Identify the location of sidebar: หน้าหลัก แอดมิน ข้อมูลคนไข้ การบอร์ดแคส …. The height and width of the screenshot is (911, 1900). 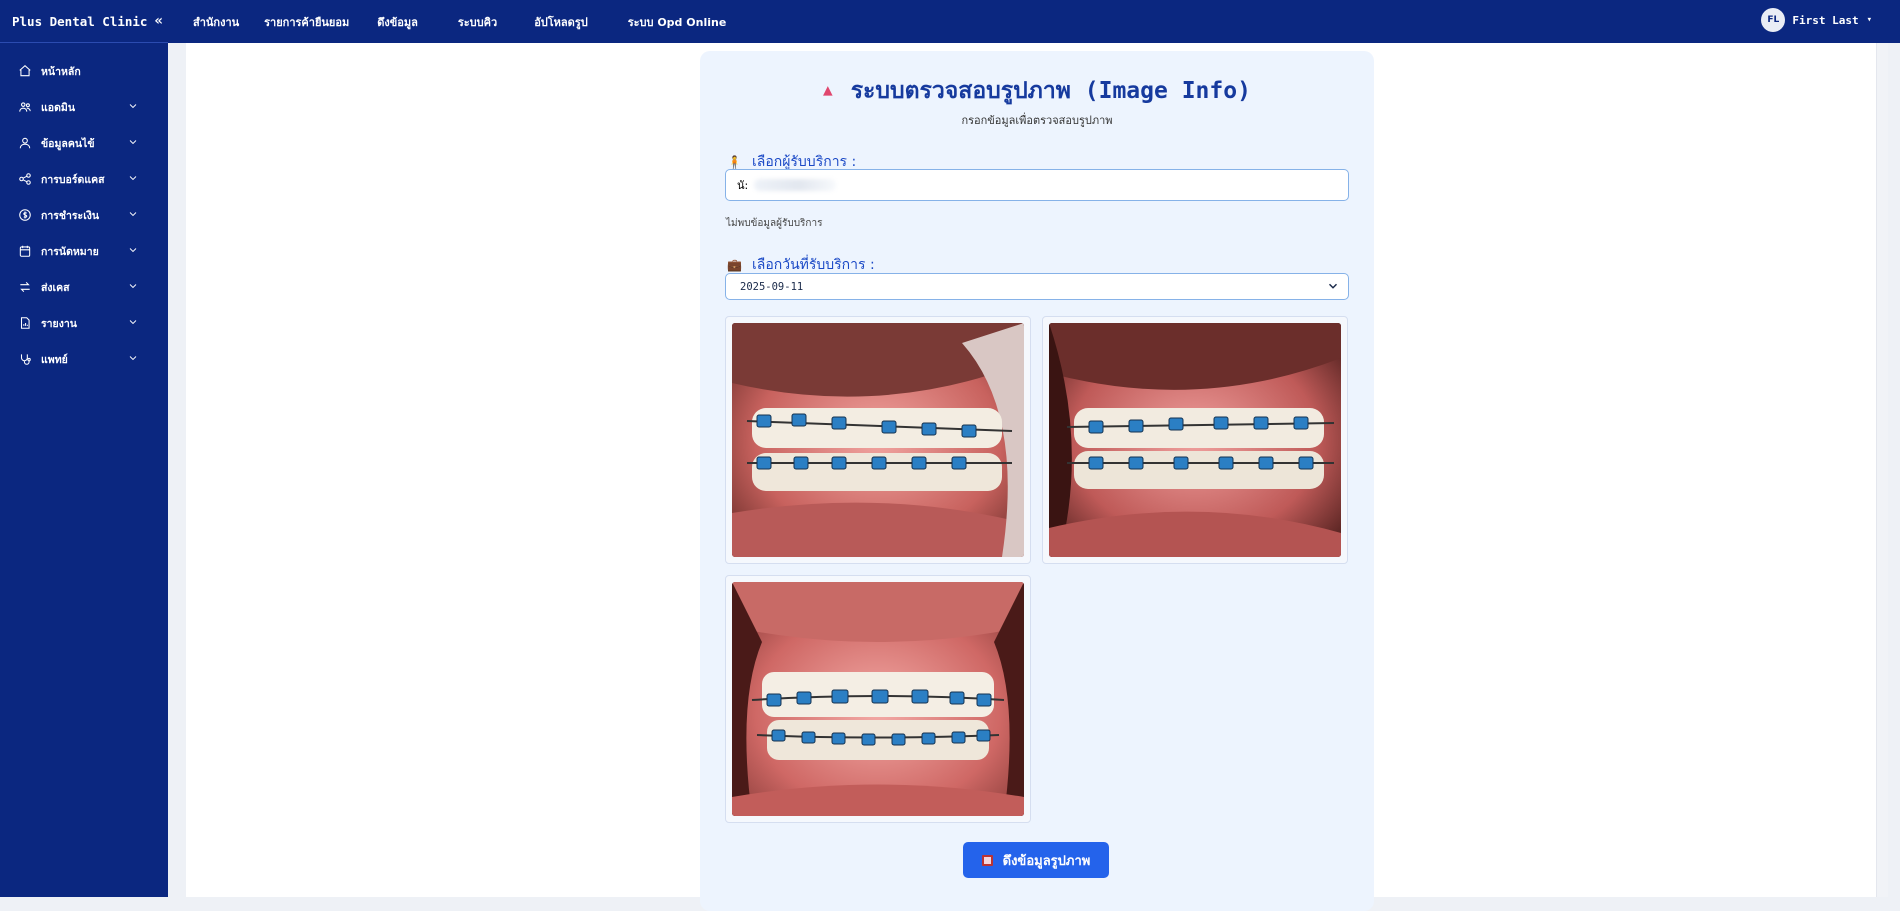
(84, 470).